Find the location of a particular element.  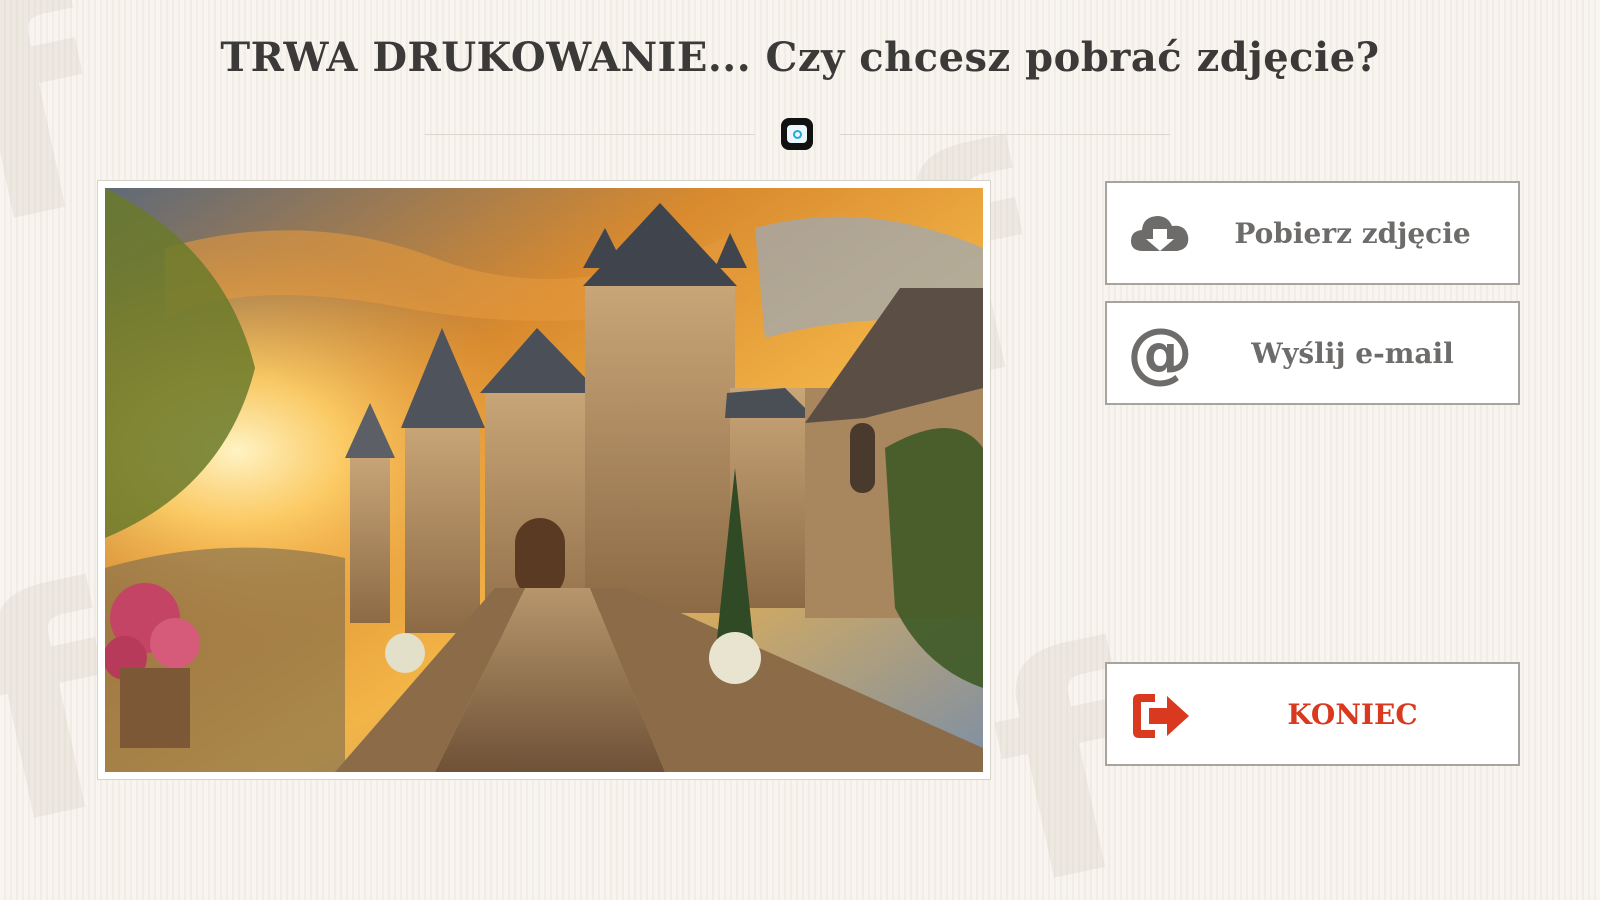

download-photo-button: Pobierz zdjęcie is located at coordinates (1312, 233).